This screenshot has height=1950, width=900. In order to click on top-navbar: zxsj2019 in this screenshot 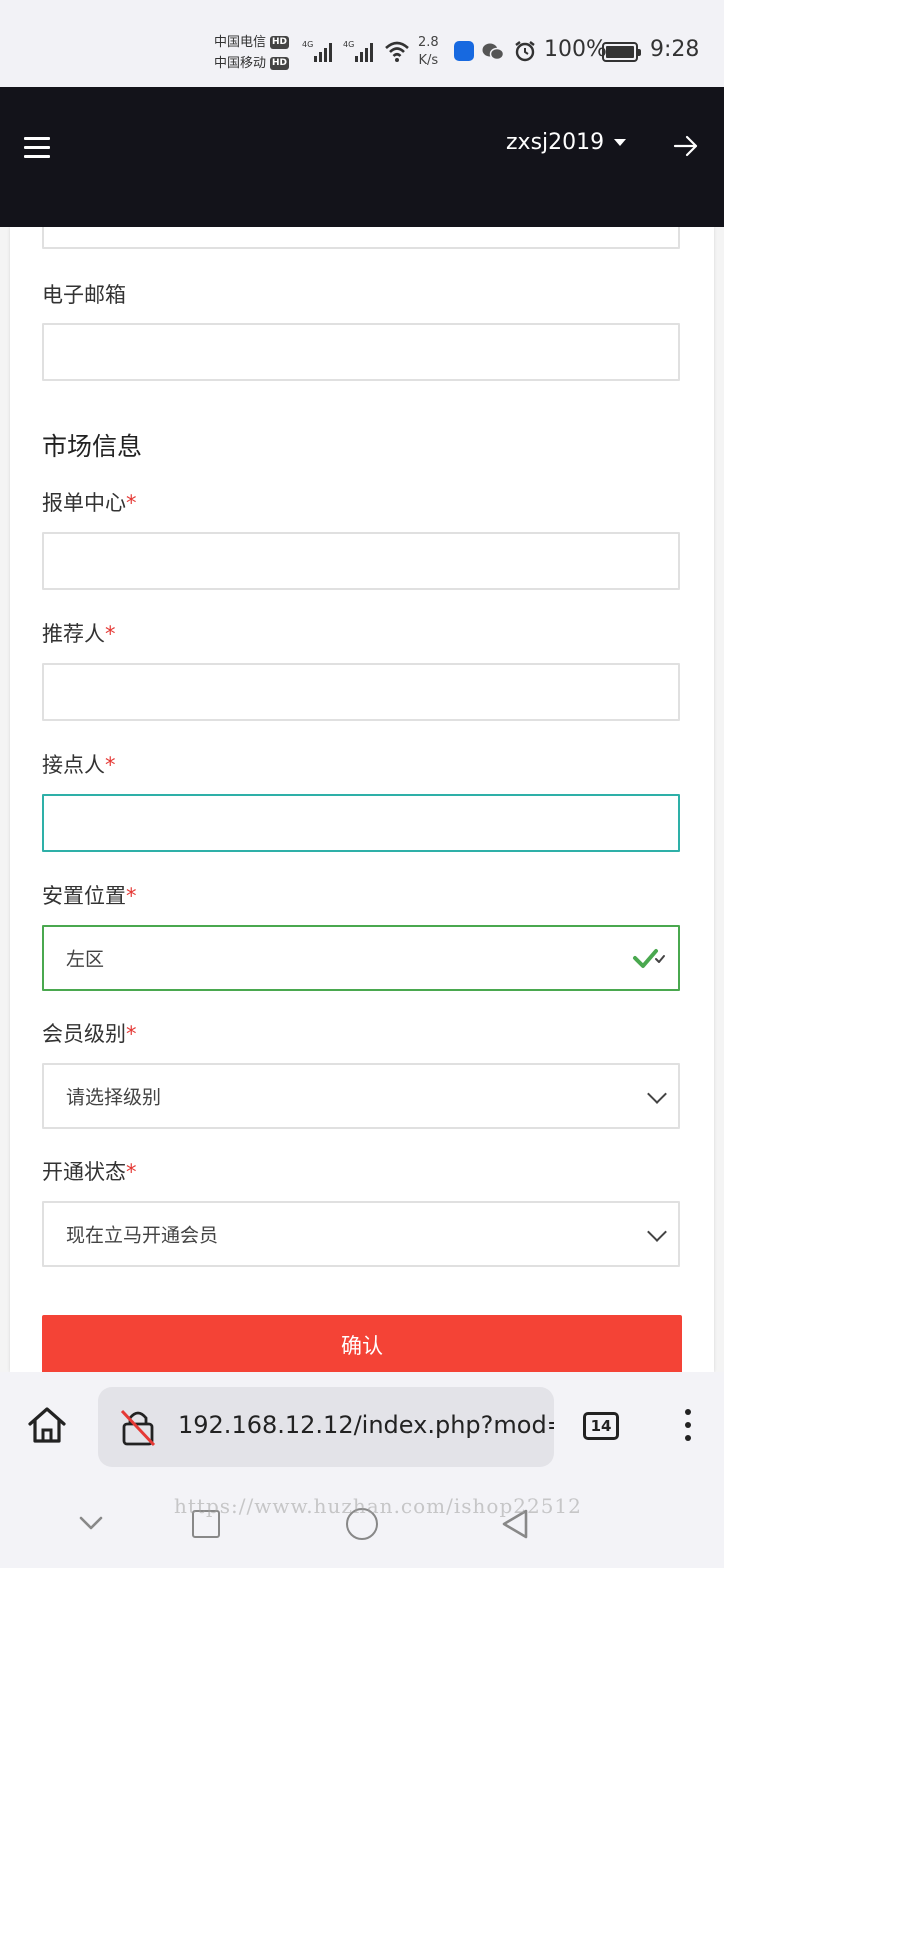, I will do `click(362, 157)`.